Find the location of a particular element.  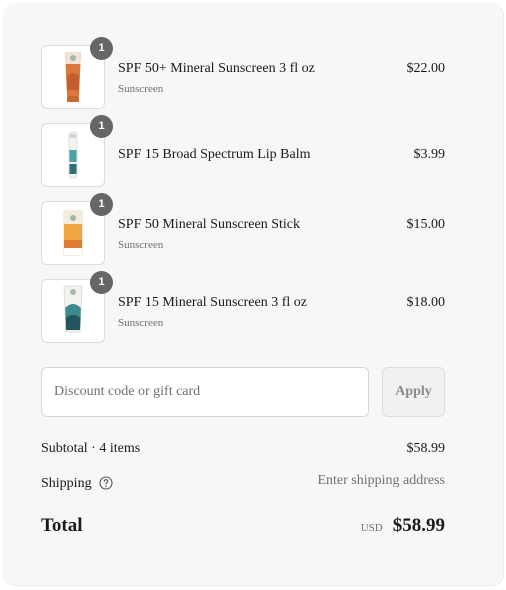

line-item: 1 SPF 15 Broad Spectrum Lip Balm $3.99 is located at coordinates (243, 151).